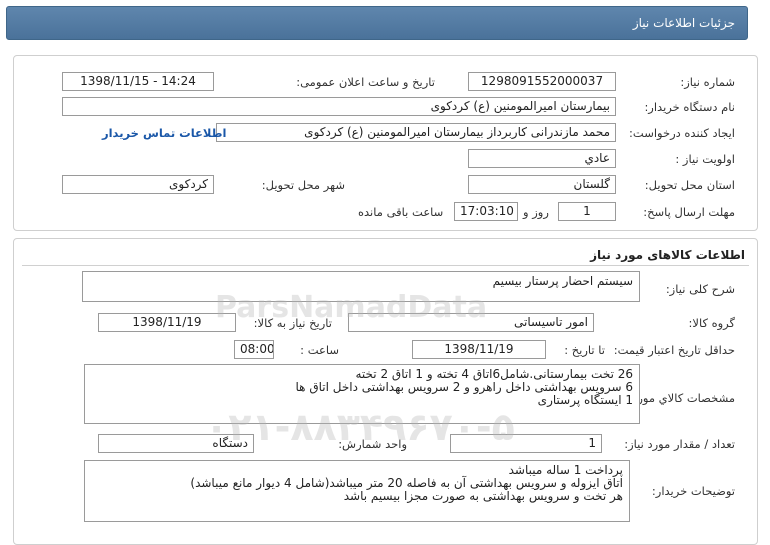 The height and width of the screenshot is (545, 770). I want to click on goods-group-label: گروه کالا:, so click(711, 323).